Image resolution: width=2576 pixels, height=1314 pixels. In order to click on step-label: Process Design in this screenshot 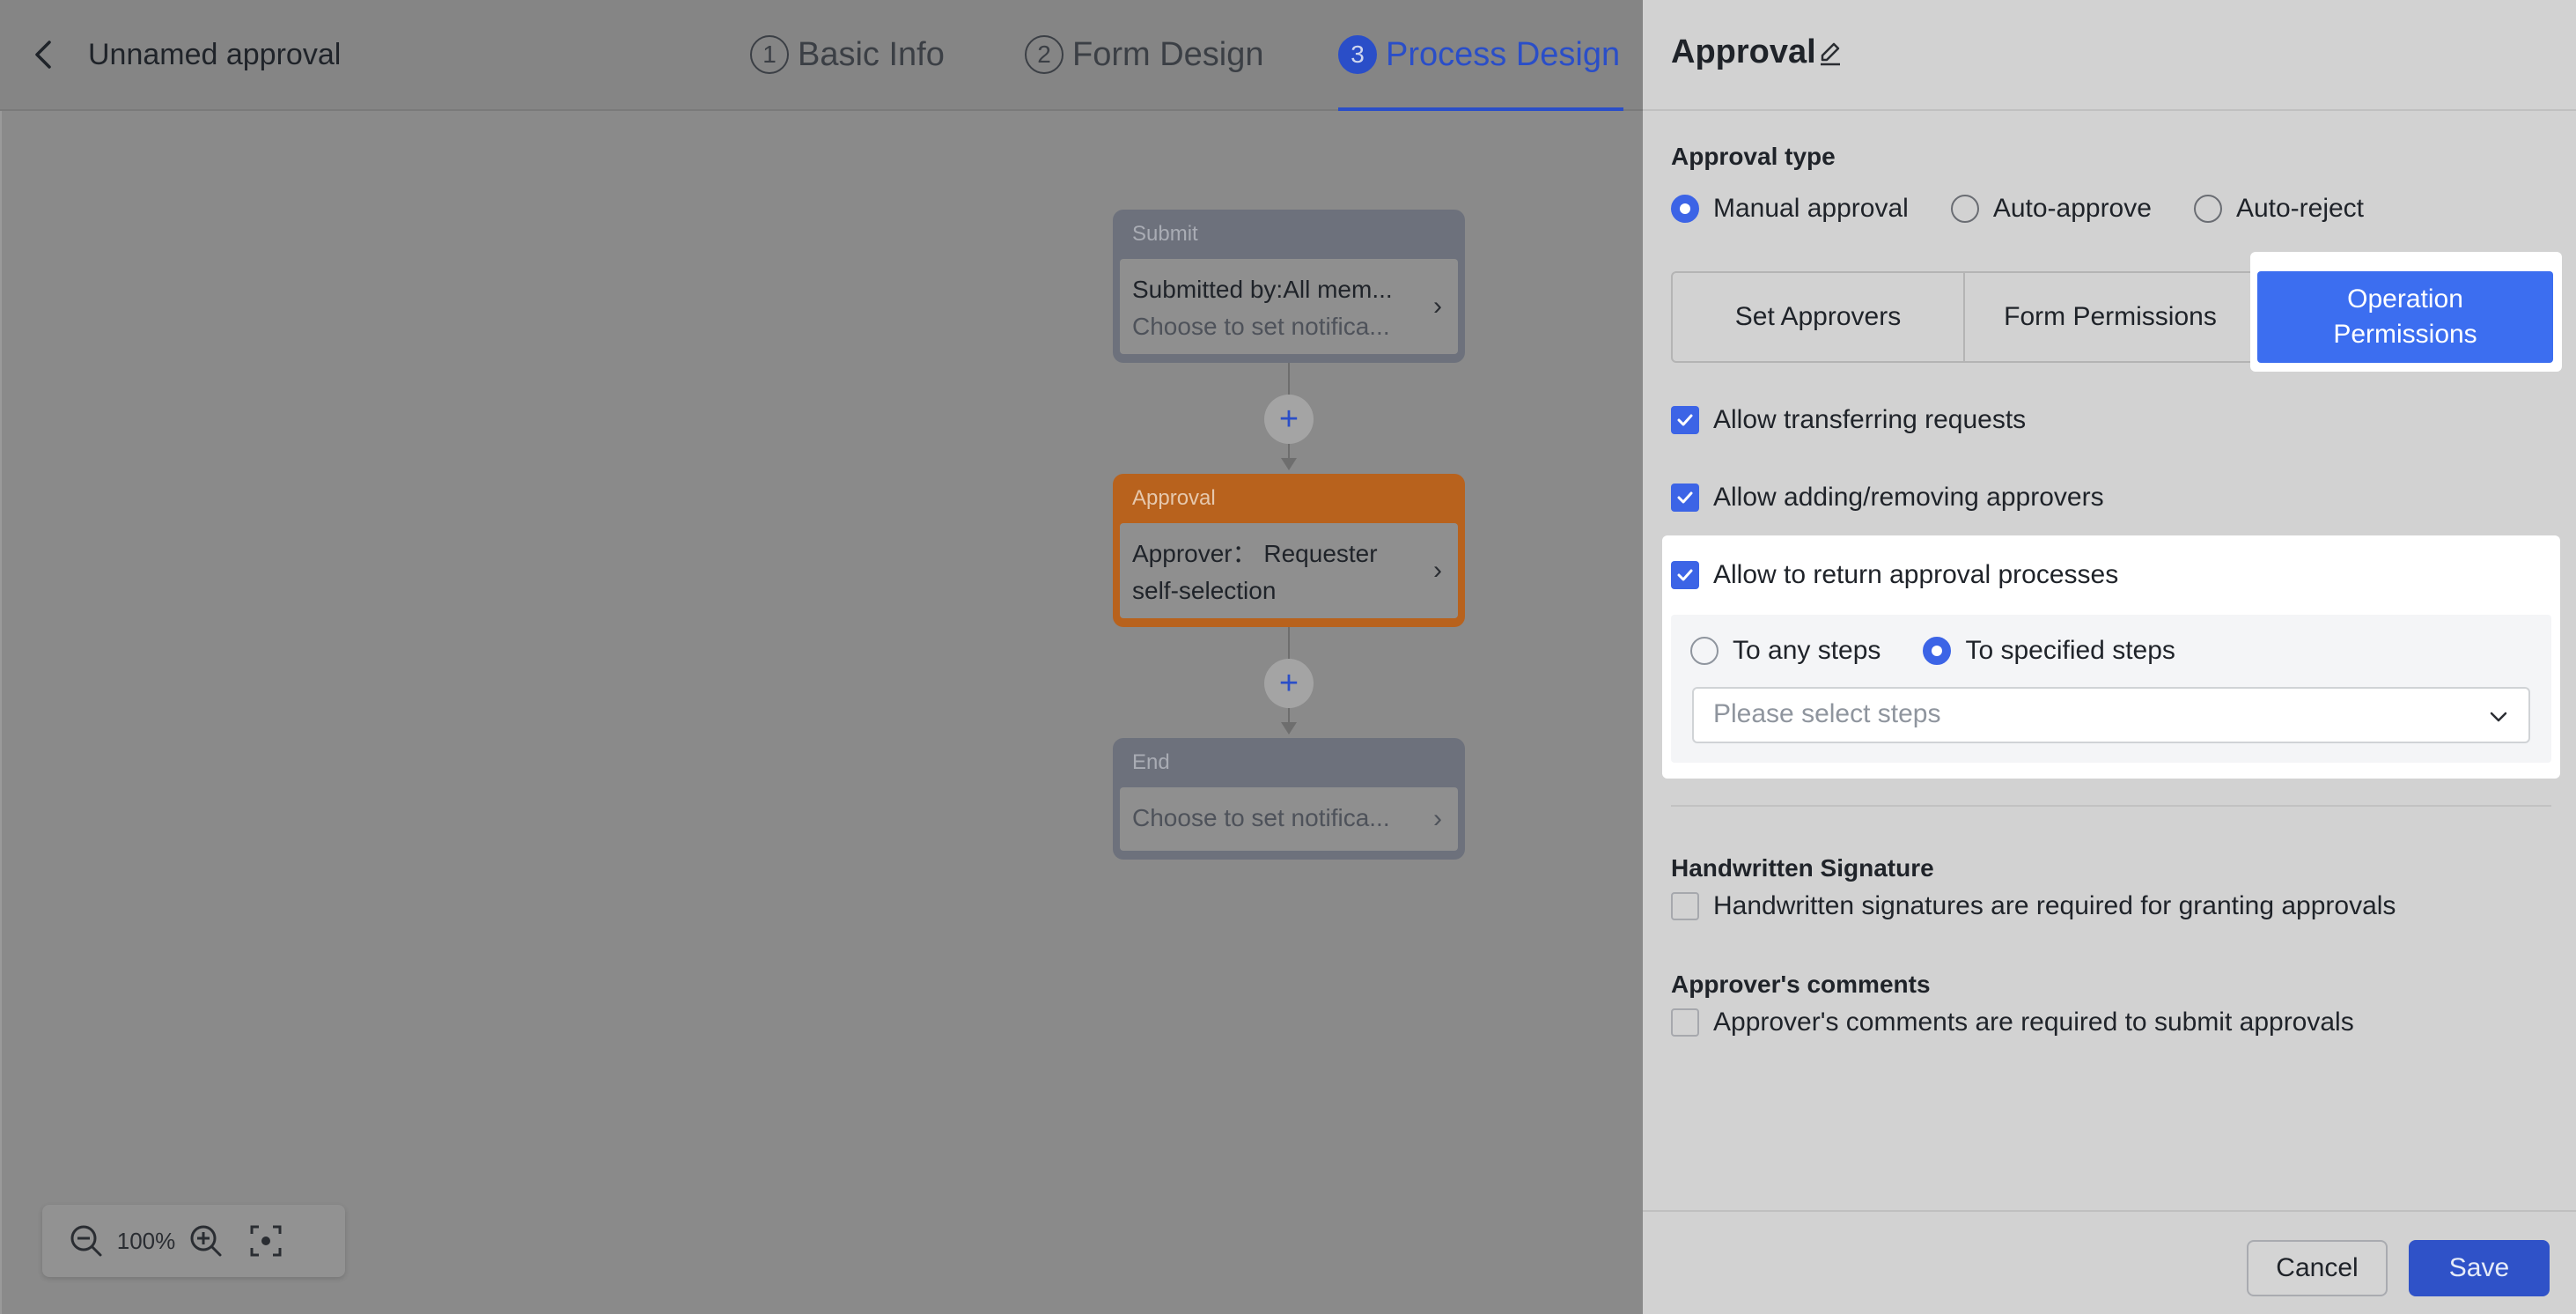, I will do `click(1504, 54)`.